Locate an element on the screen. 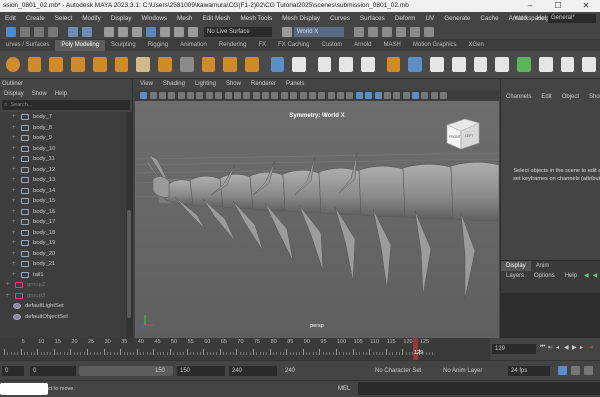  step-back-key-icon: ⇤ is located at coordinates (552, 347).